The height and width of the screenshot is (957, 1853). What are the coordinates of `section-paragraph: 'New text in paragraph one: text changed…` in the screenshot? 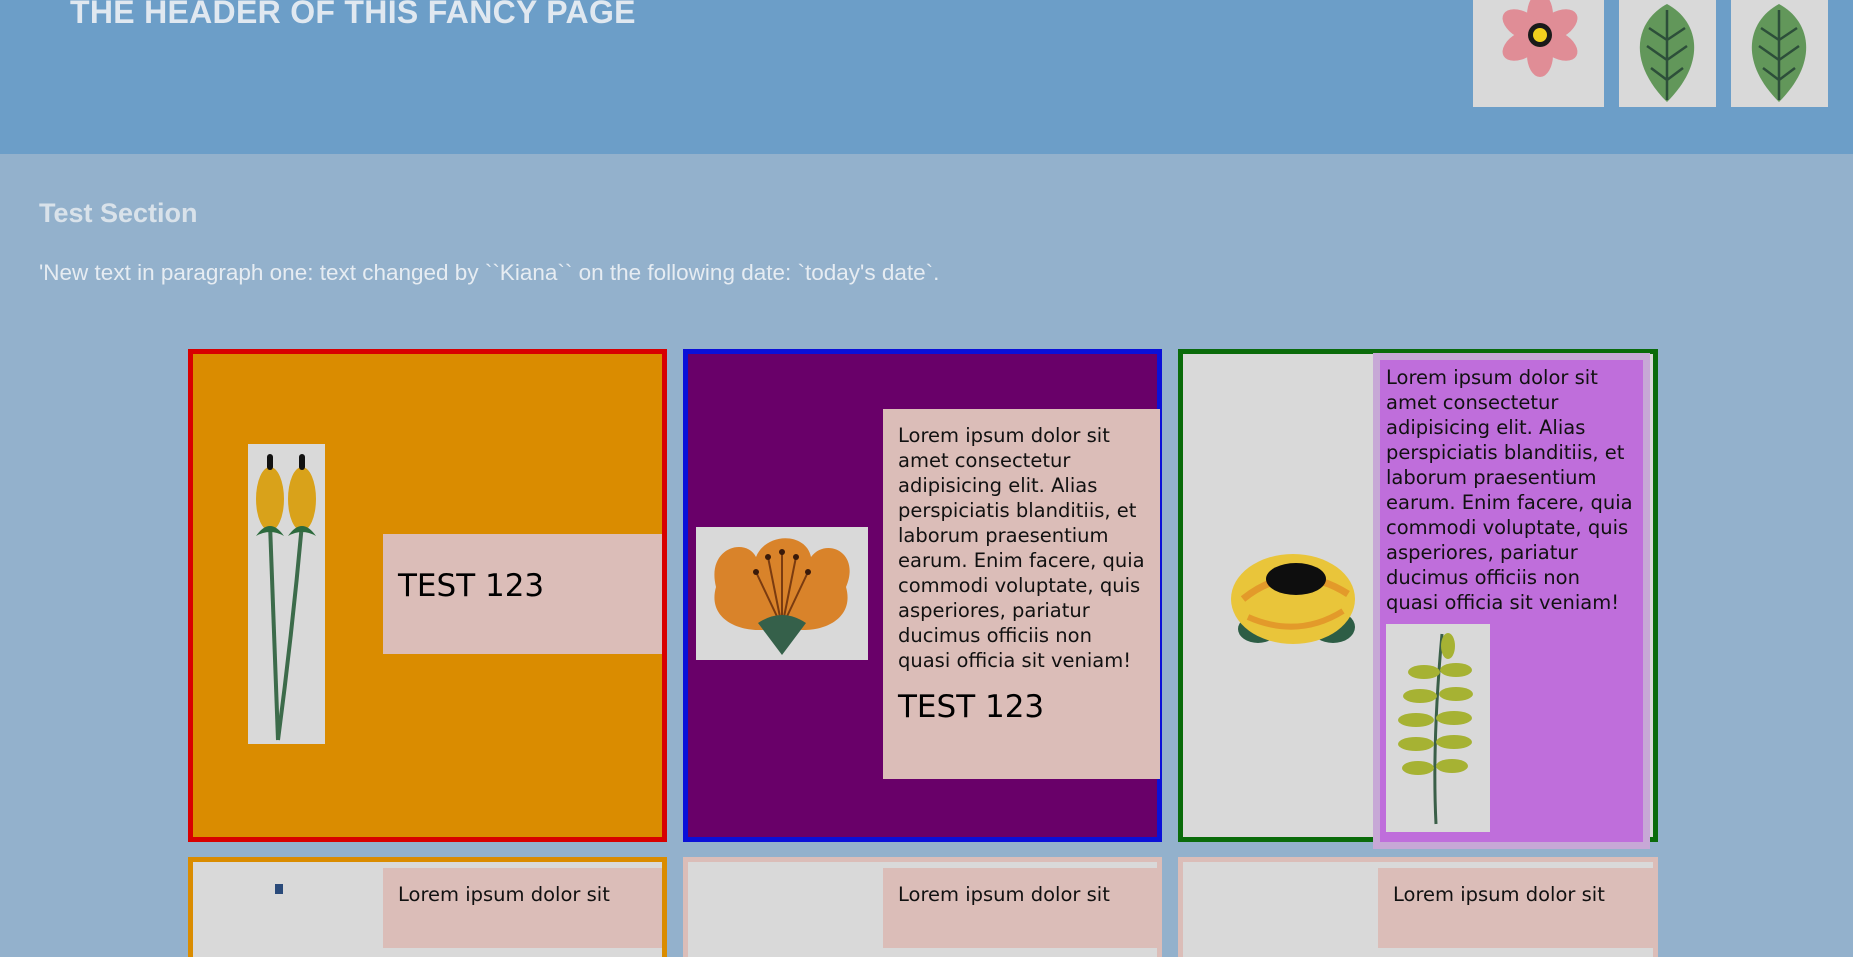 It's located at (489, 272).